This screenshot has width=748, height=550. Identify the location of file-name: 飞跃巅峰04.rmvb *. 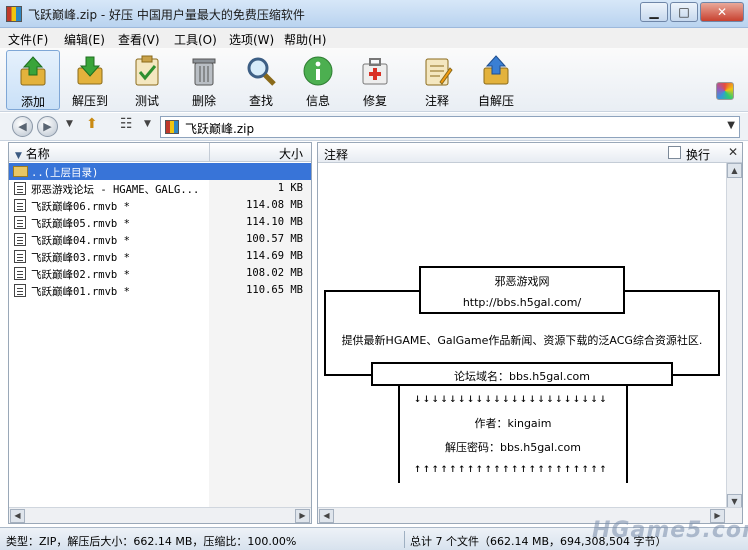
(80, 241).